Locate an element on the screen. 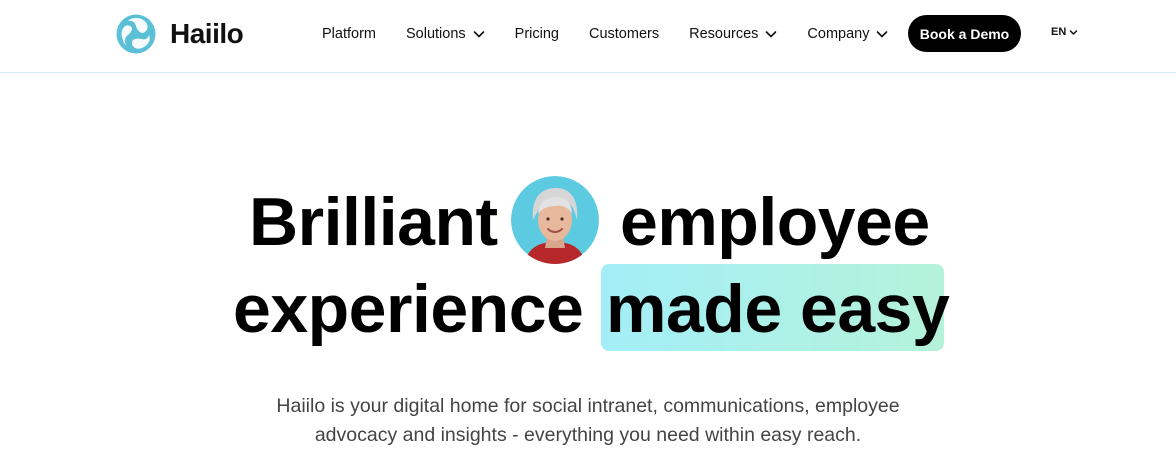 The image size is (1176, 473). headline-word-brilliant: Brilliant is located at coordinates (373, 222).